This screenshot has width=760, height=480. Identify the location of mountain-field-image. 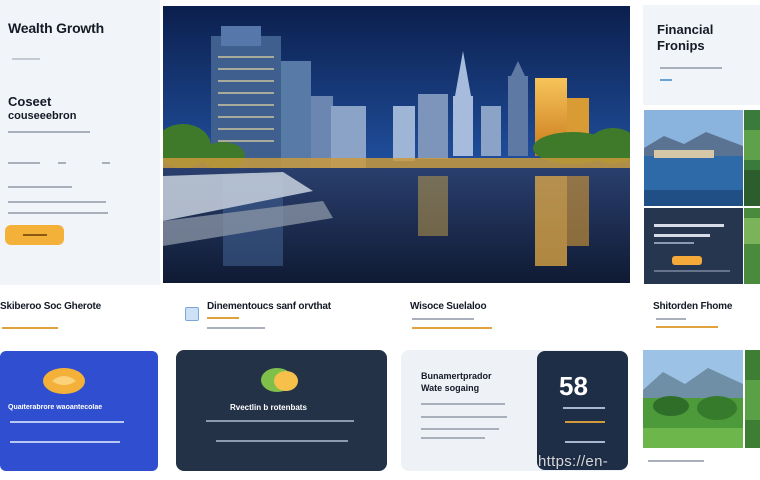
(693, 399).